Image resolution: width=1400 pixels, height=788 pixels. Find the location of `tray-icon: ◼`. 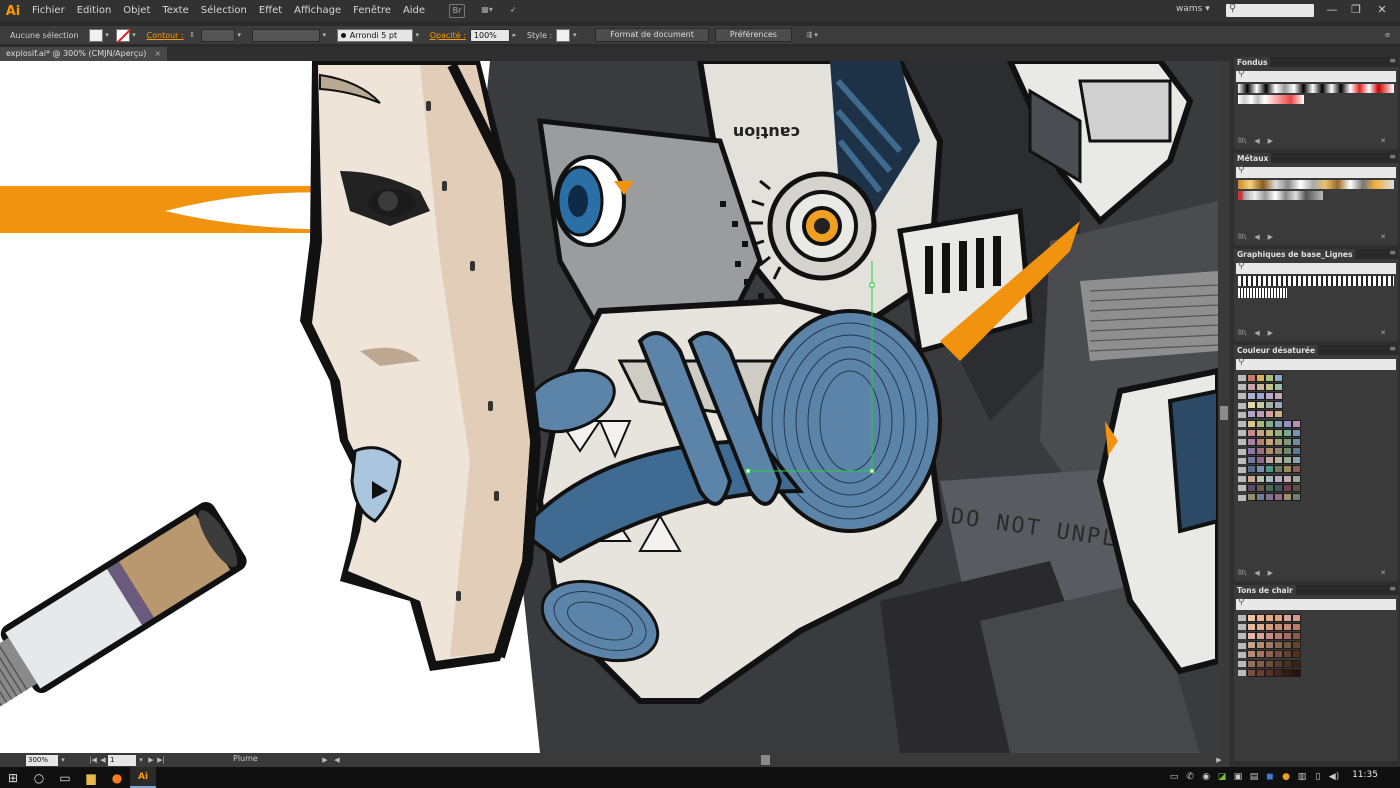

tray-icon: ◼ is located at coordinates (1270, 777).